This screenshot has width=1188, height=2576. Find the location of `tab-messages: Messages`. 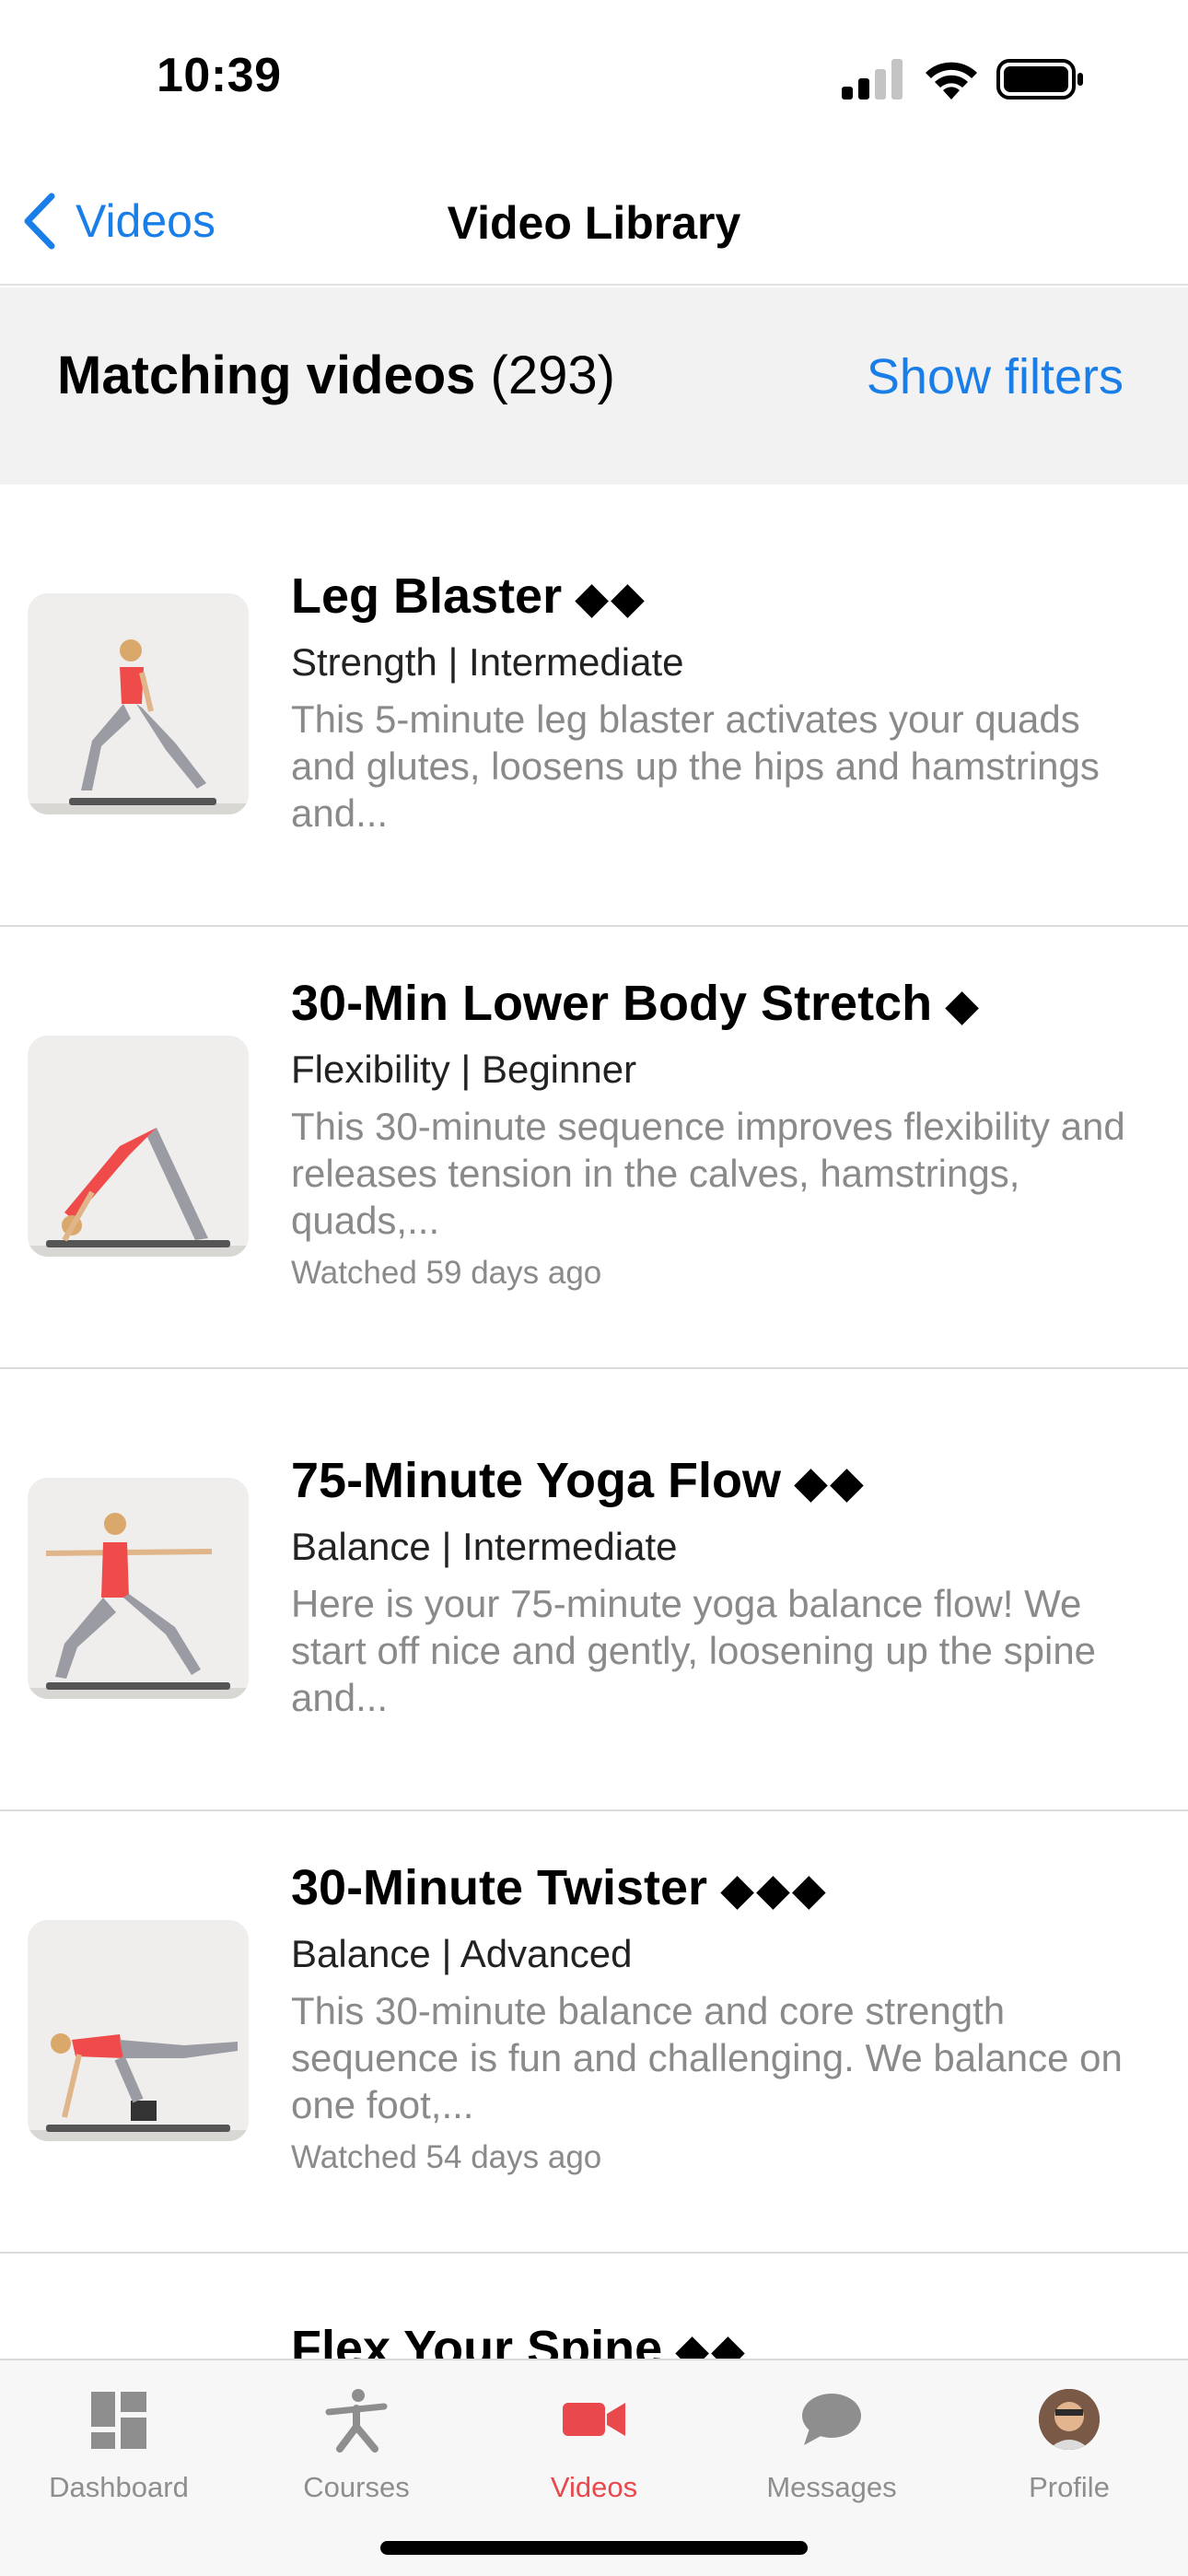

tab-messages: Messages is located at coordinates (831, 2444).